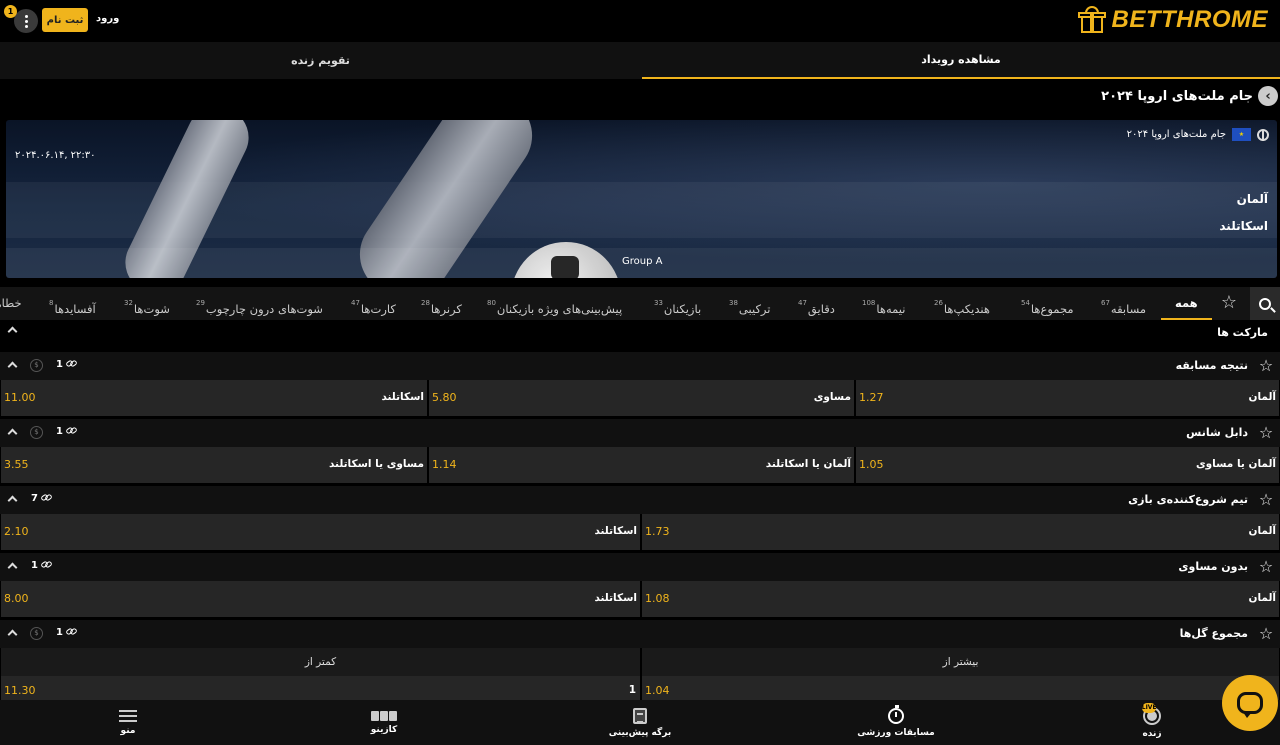 Image resolution: width=1280 pixels, height=745 pixels. What do you see at coordinates (1268, 96) in the screenshot?
I see `back-arrow-icon: ‹` at bounding box center [1268, 96].